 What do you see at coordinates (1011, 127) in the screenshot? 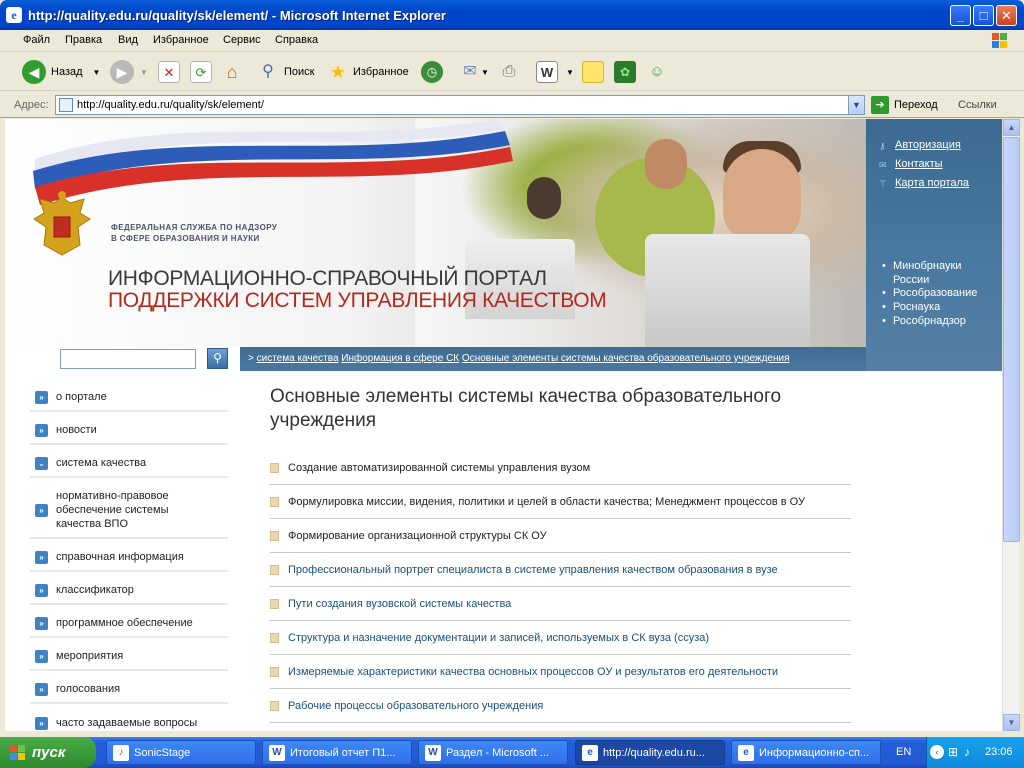
I see `scroll-up-icon: ▲` at bounding box center [1011, 127].